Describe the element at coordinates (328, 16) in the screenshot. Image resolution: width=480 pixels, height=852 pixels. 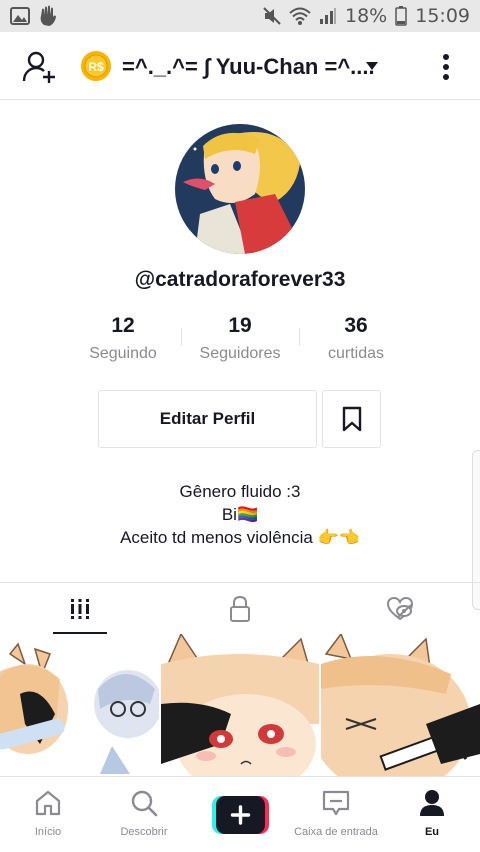
I see `signal-icon` at that location.